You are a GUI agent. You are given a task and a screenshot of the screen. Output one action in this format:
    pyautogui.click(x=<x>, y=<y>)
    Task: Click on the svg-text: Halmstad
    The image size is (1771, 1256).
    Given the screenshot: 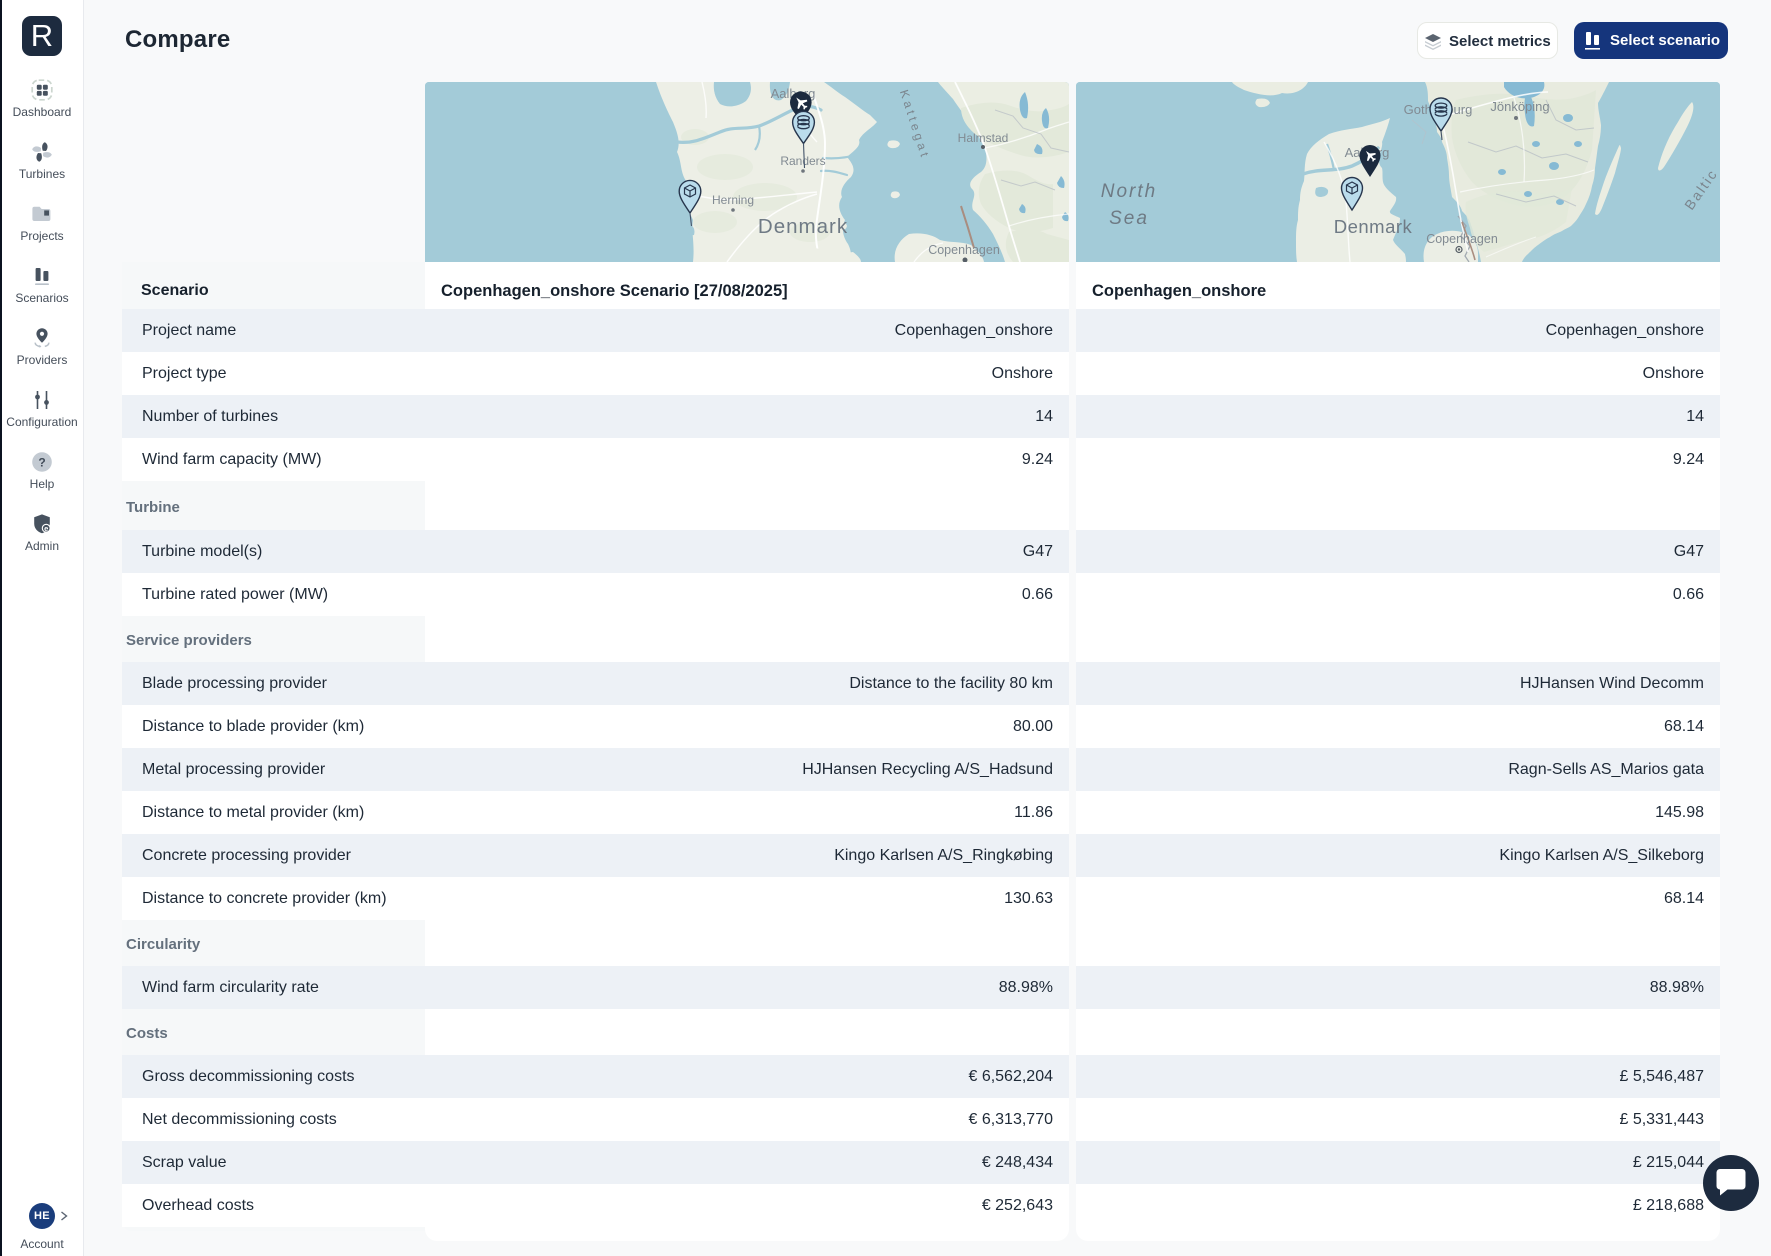 What is the action you would take?
    pyautogui.click(x=983, y=138)
    